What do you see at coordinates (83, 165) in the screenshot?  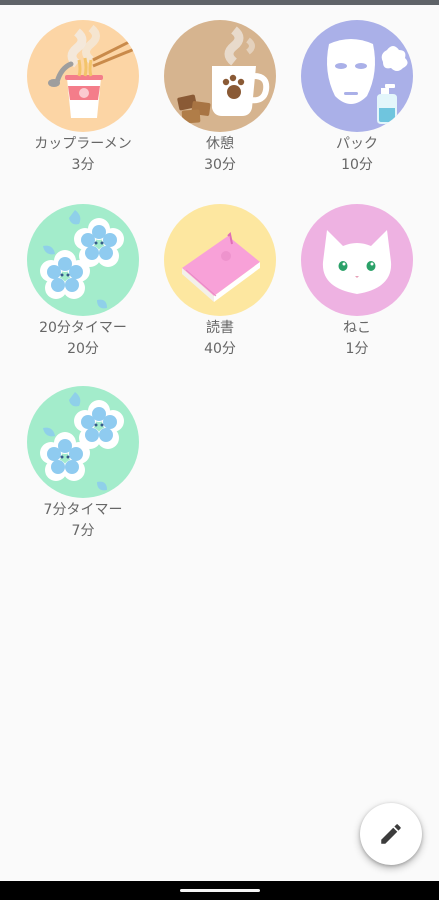 I see `timer-duration: 3分` at bounding box center [83, 165].